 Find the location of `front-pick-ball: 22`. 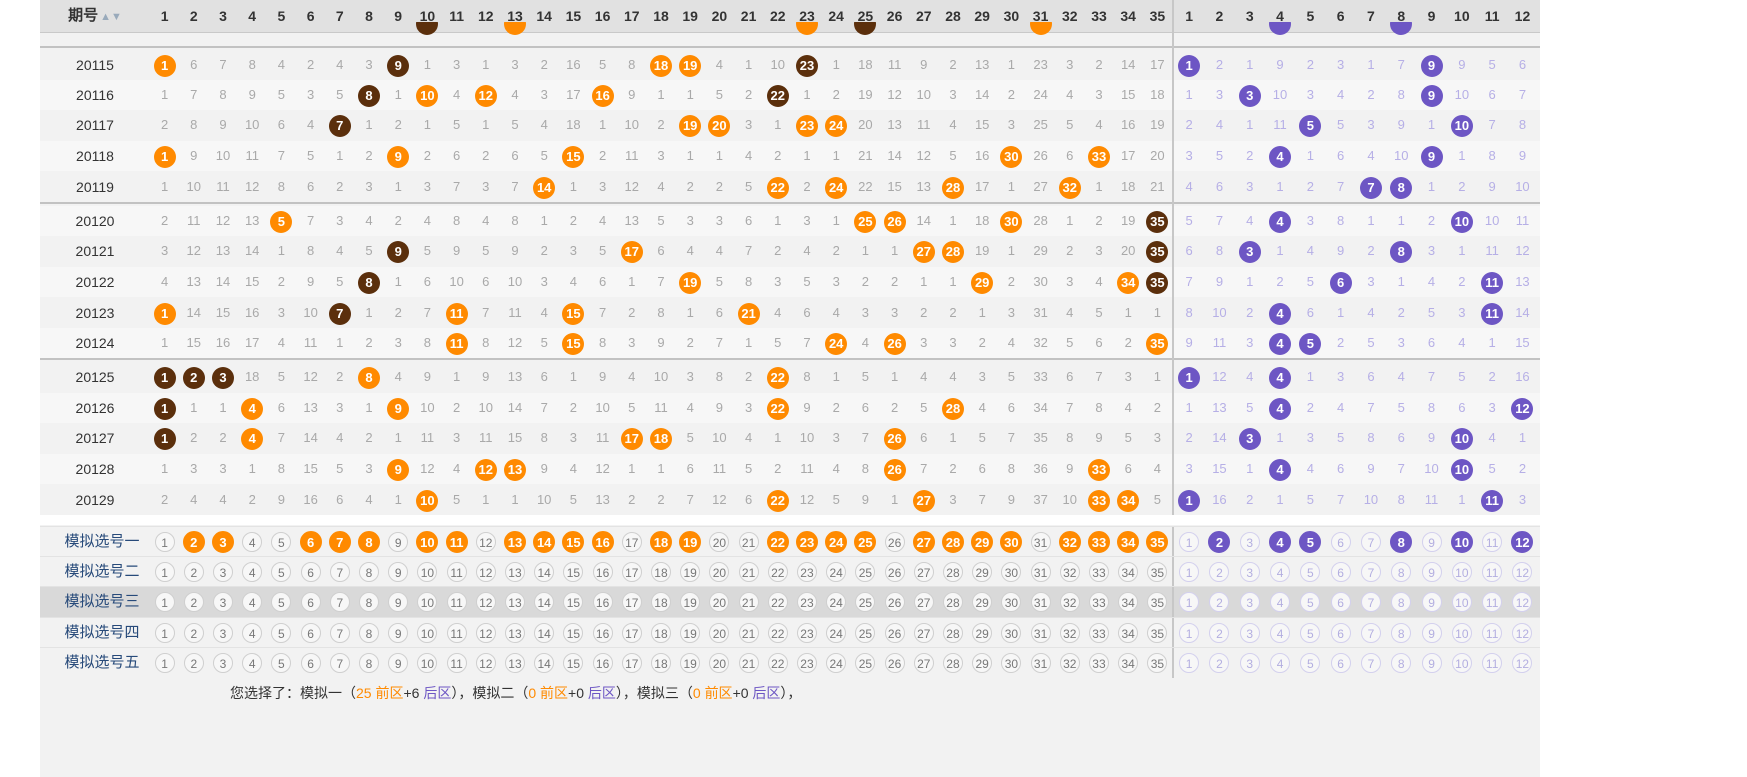

front-pick-ball: 22 is located at coordinates (777, 663).